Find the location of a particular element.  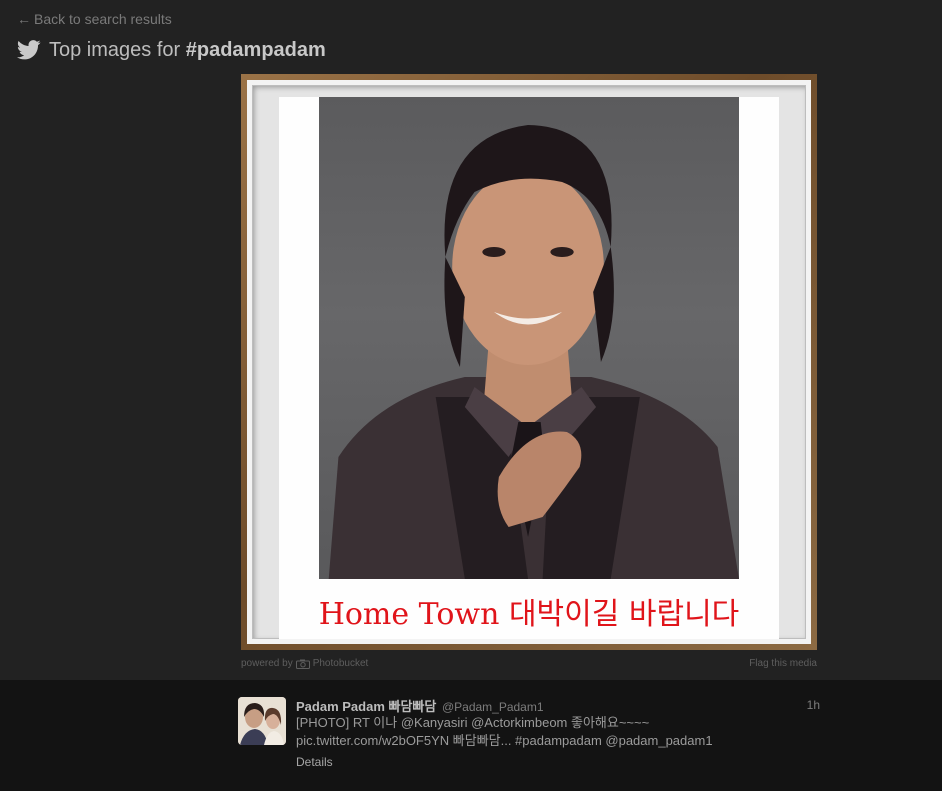

tweet-timestamp: 1h is located at coordinates (813, 705).